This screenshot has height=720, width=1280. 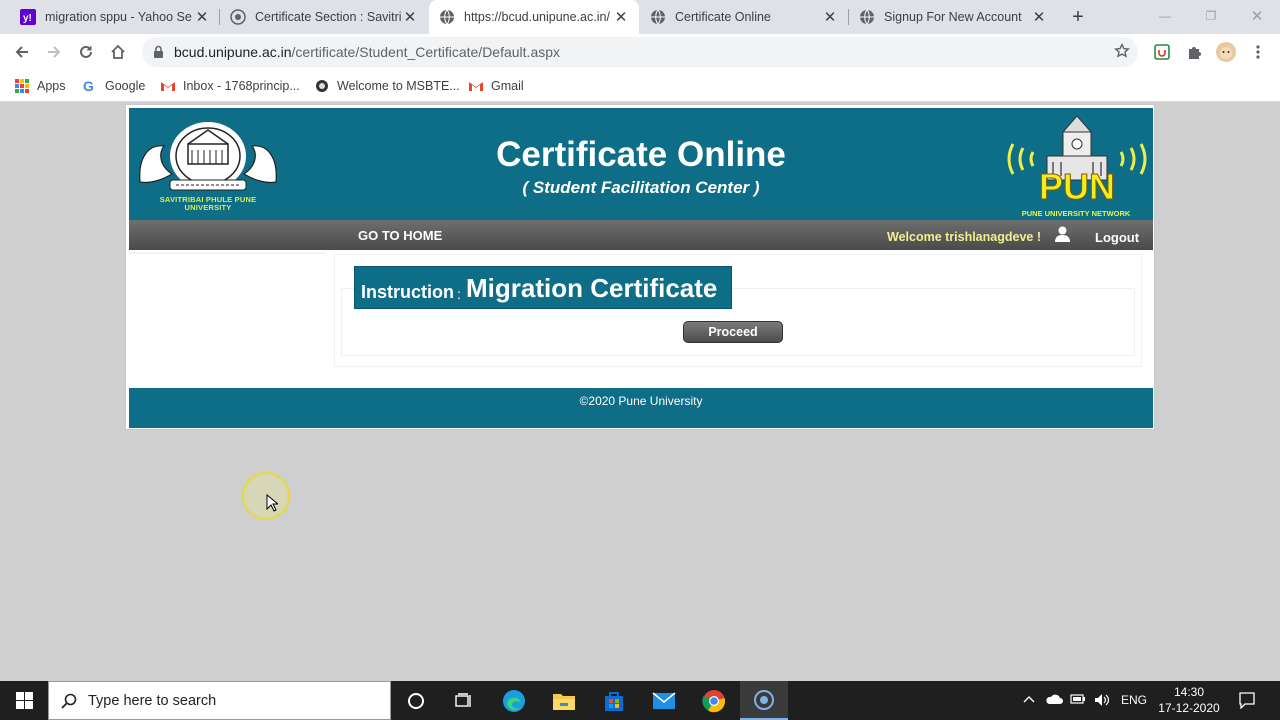 What do you see at coordinates (24, 700) in the screenshot?
I see `windows-start-icon` at bounding box center [24, 700].